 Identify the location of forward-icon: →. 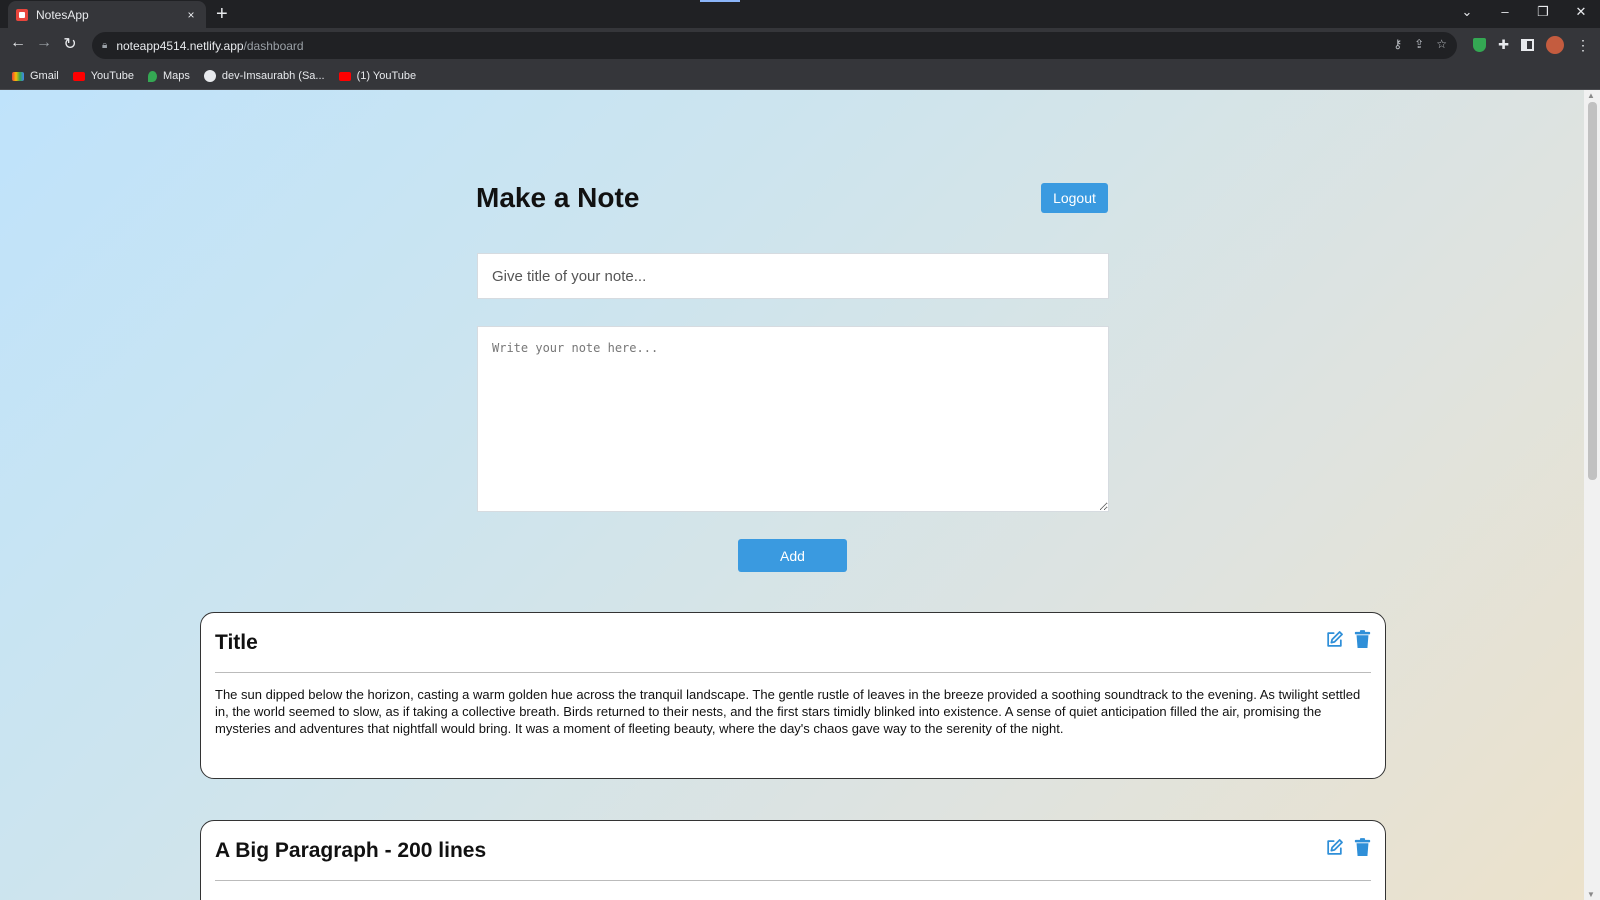
(44, 43).